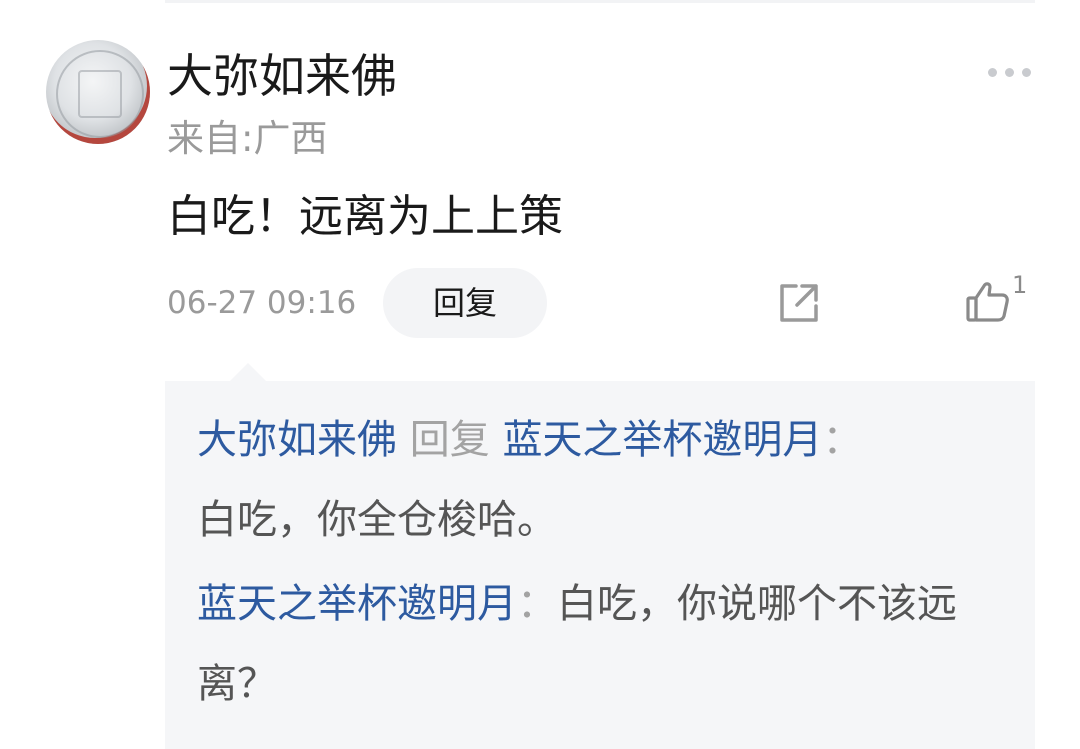  What do you see at coordinates (662, 440) in the screenshot?
I see `reply-to-user: 蓝天之举杯邀明月` at bounding box center [662, 440].